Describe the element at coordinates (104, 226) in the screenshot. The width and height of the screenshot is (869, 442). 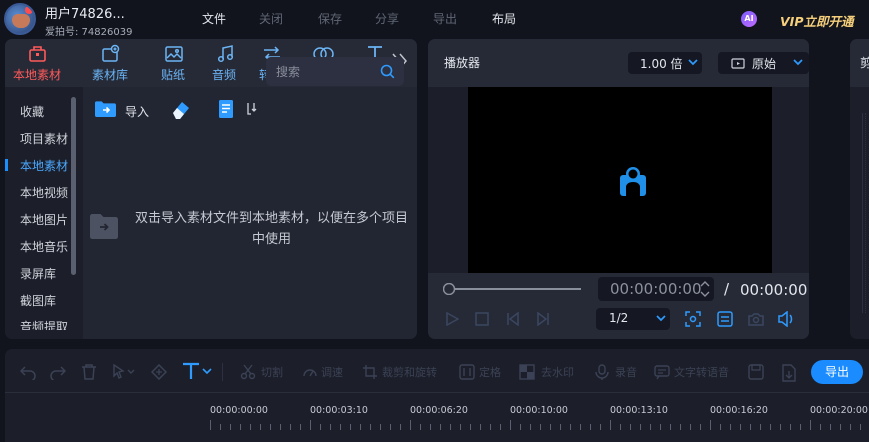
I see `empty-folder-icon` at that location.